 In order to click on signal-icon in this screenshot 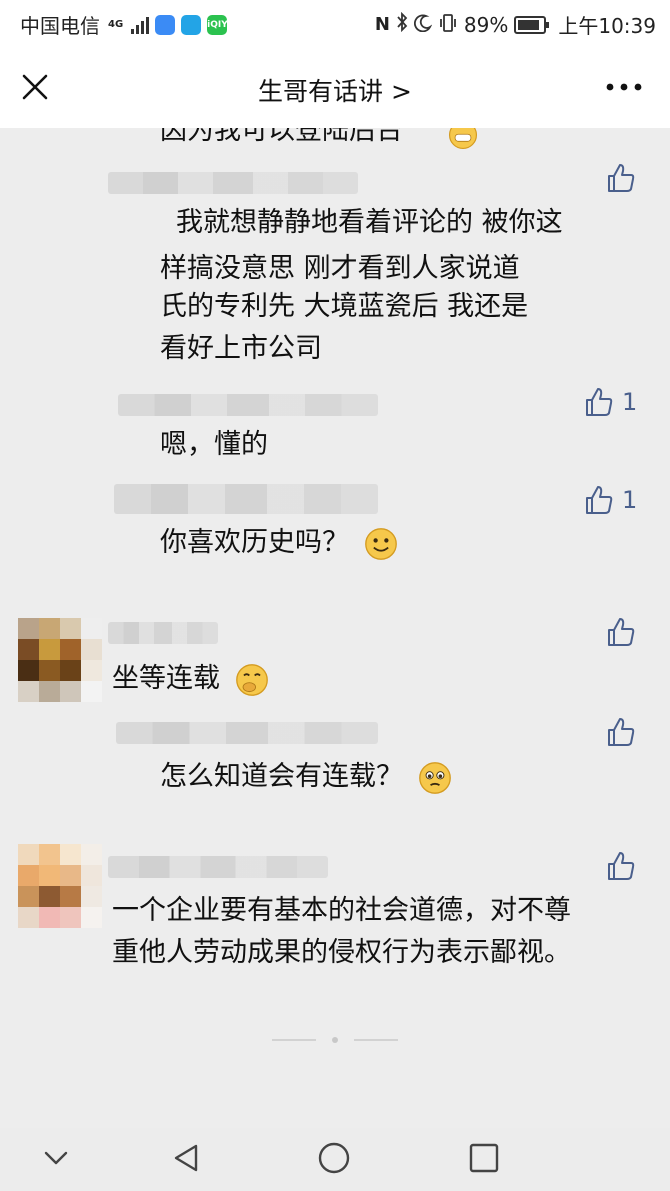, I will do `click(140, 25)`.